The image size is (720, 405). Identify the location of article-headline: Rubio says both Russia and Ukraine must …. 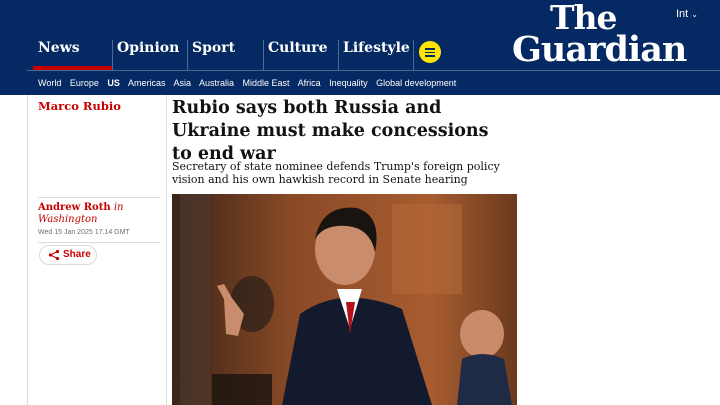
(330, 131).